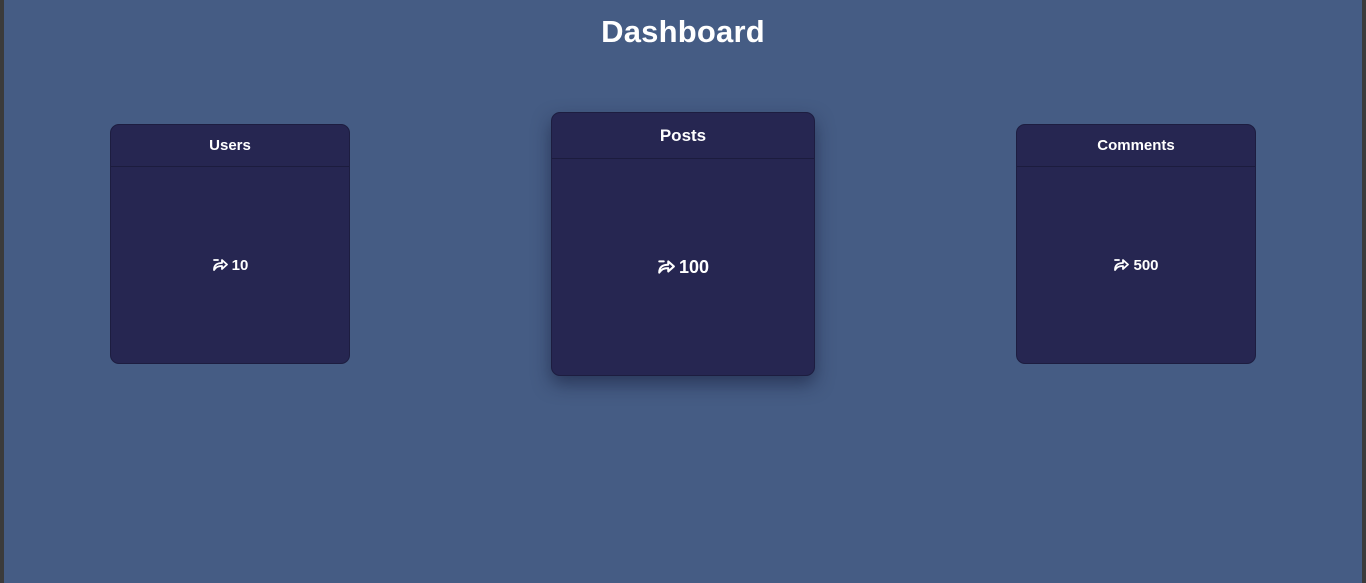  I want to click on card-title: Posts, so click(683, 135).